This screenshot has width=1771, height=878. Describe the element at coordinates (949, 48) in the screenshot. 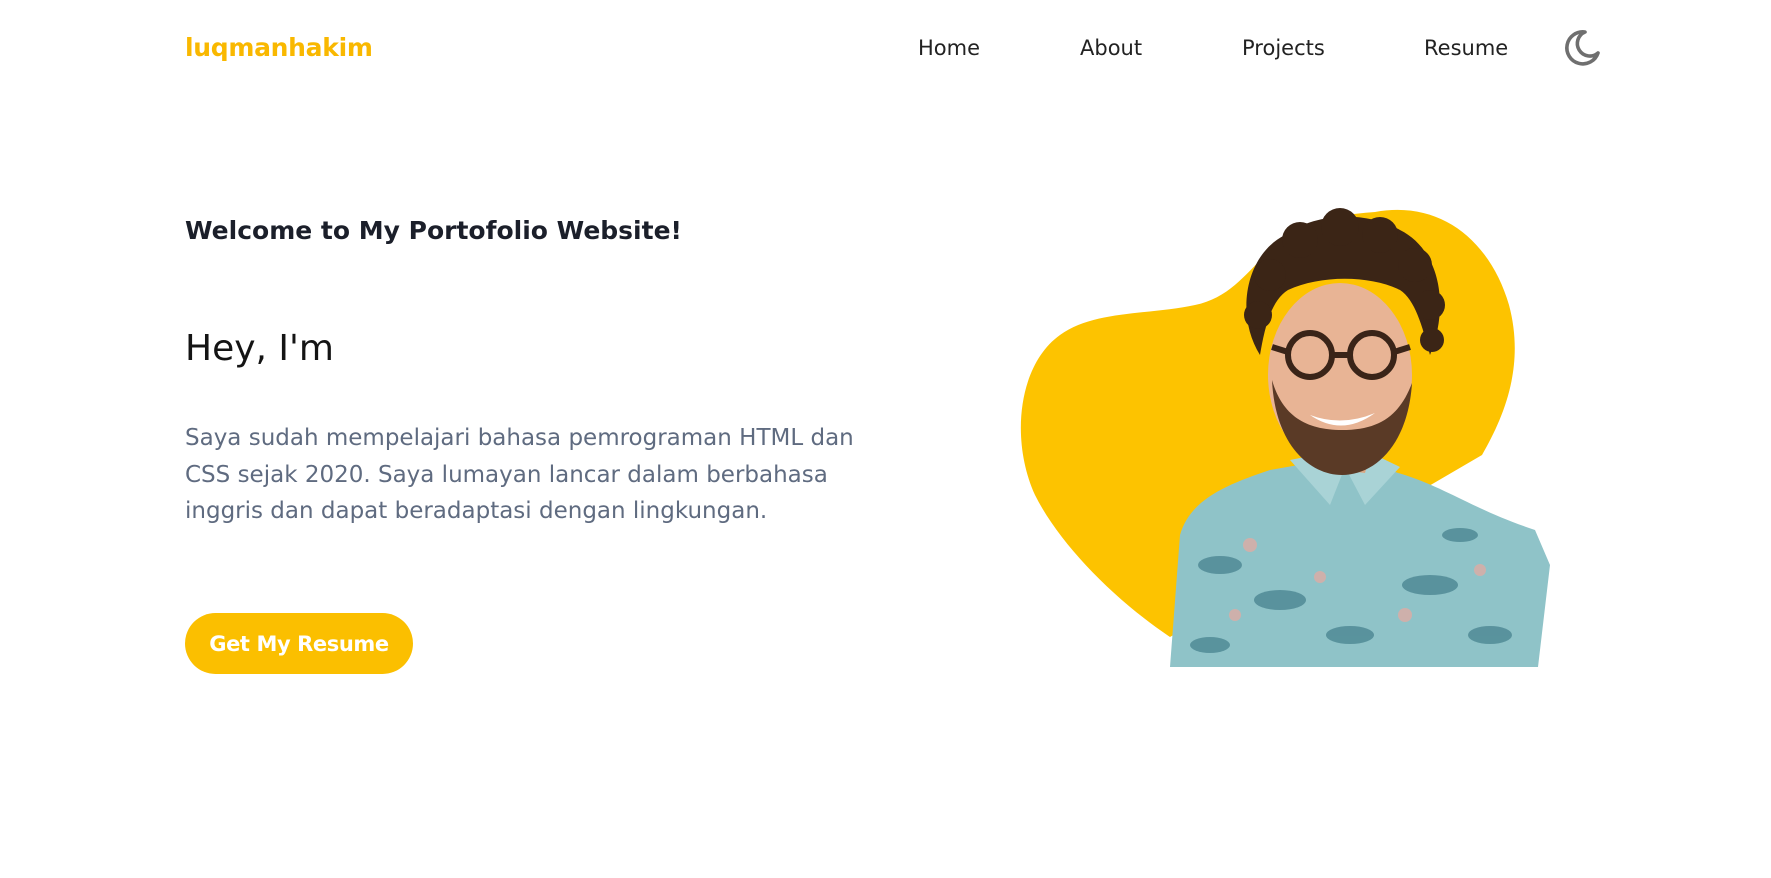

I see `nav-link-home: Home` at that location.